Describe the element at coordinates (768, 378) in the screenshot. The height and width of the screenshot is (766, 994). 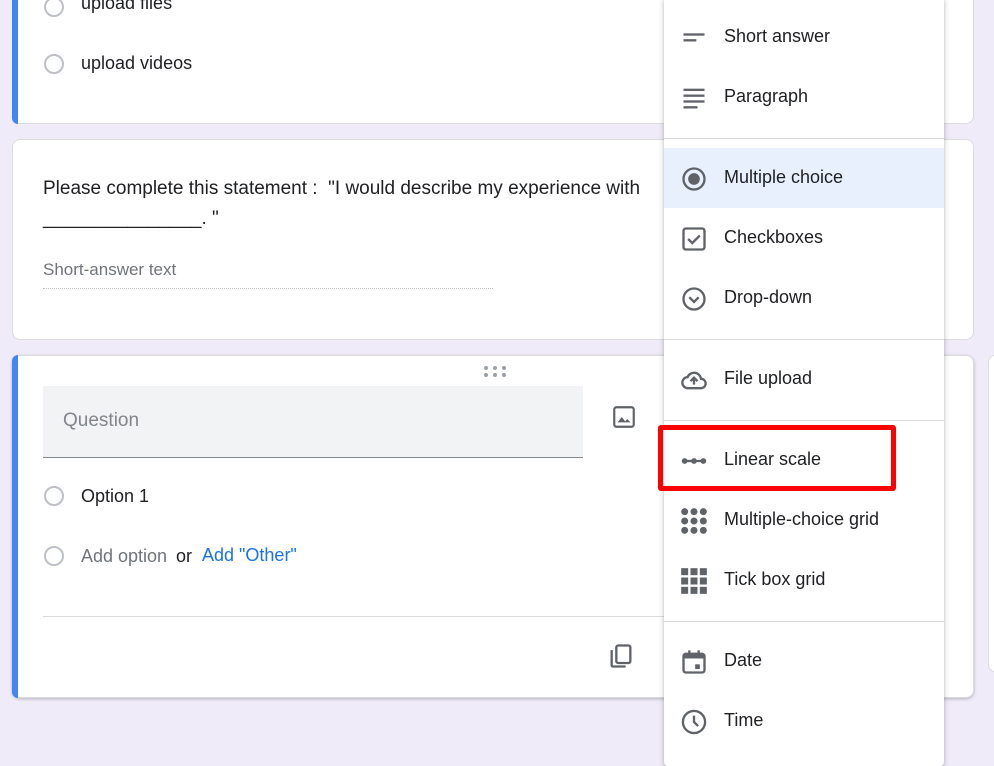
I see `menu-item-label: File upload` at that location.